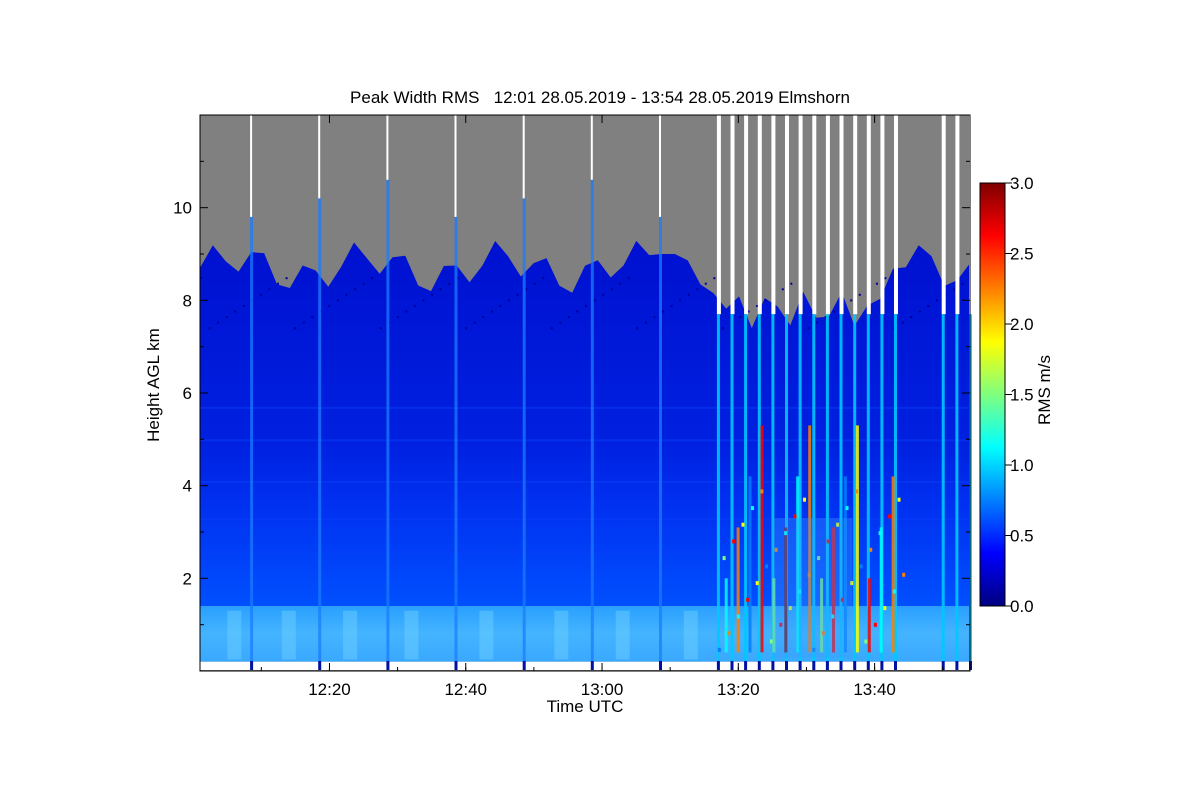  Describe the element at coordinates (812, 588) in the screenshot. I see `precipitation-region` at that location.